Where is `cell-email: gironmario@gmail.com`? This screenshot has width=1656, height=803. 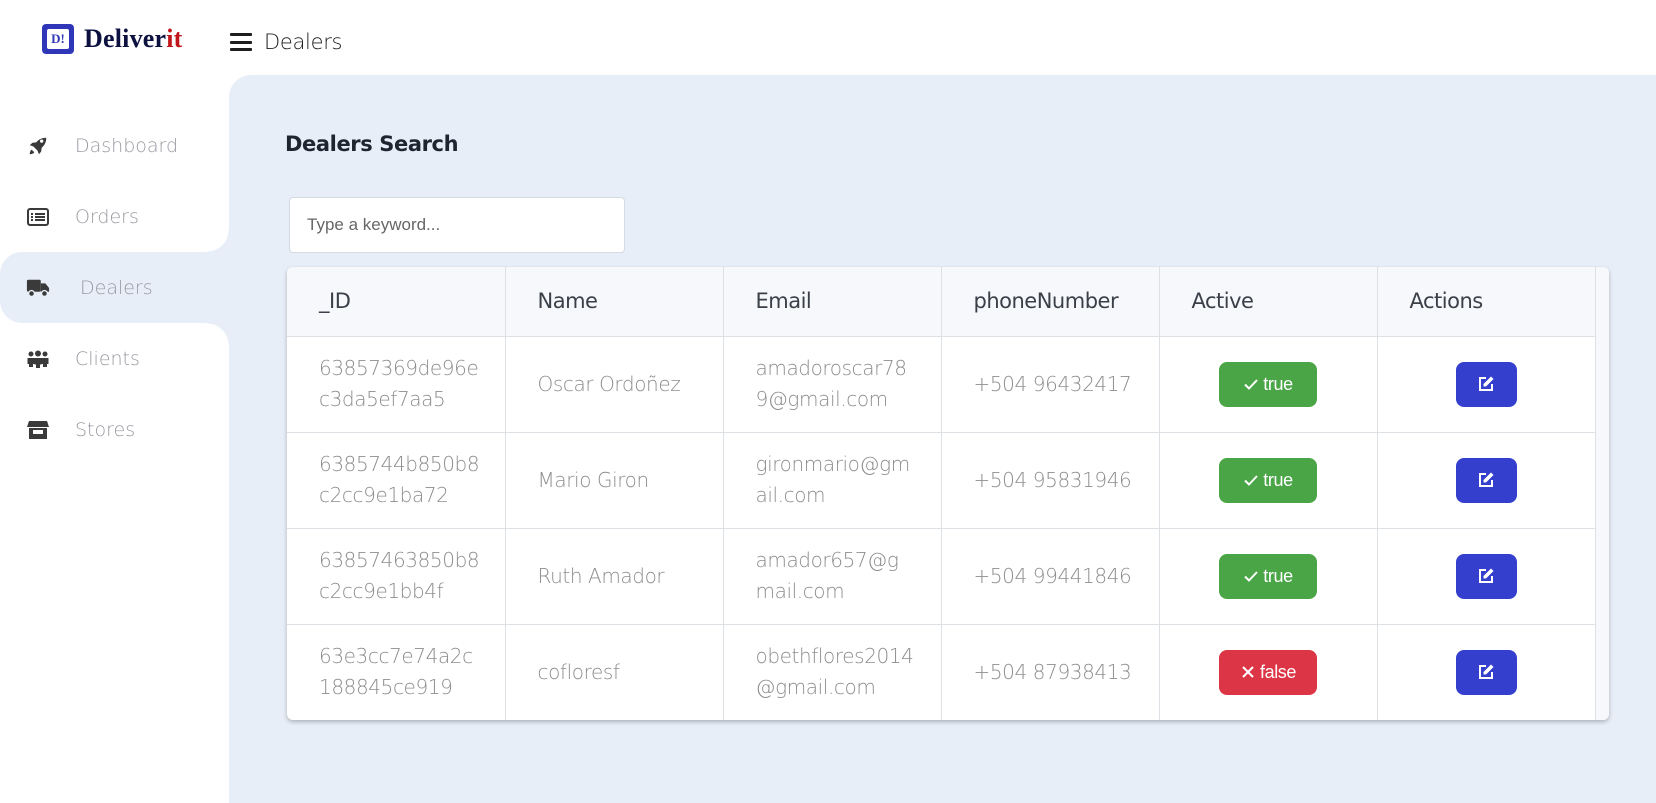
cell-email: gironmario@gmail.com is located at coordinates (832, 480).